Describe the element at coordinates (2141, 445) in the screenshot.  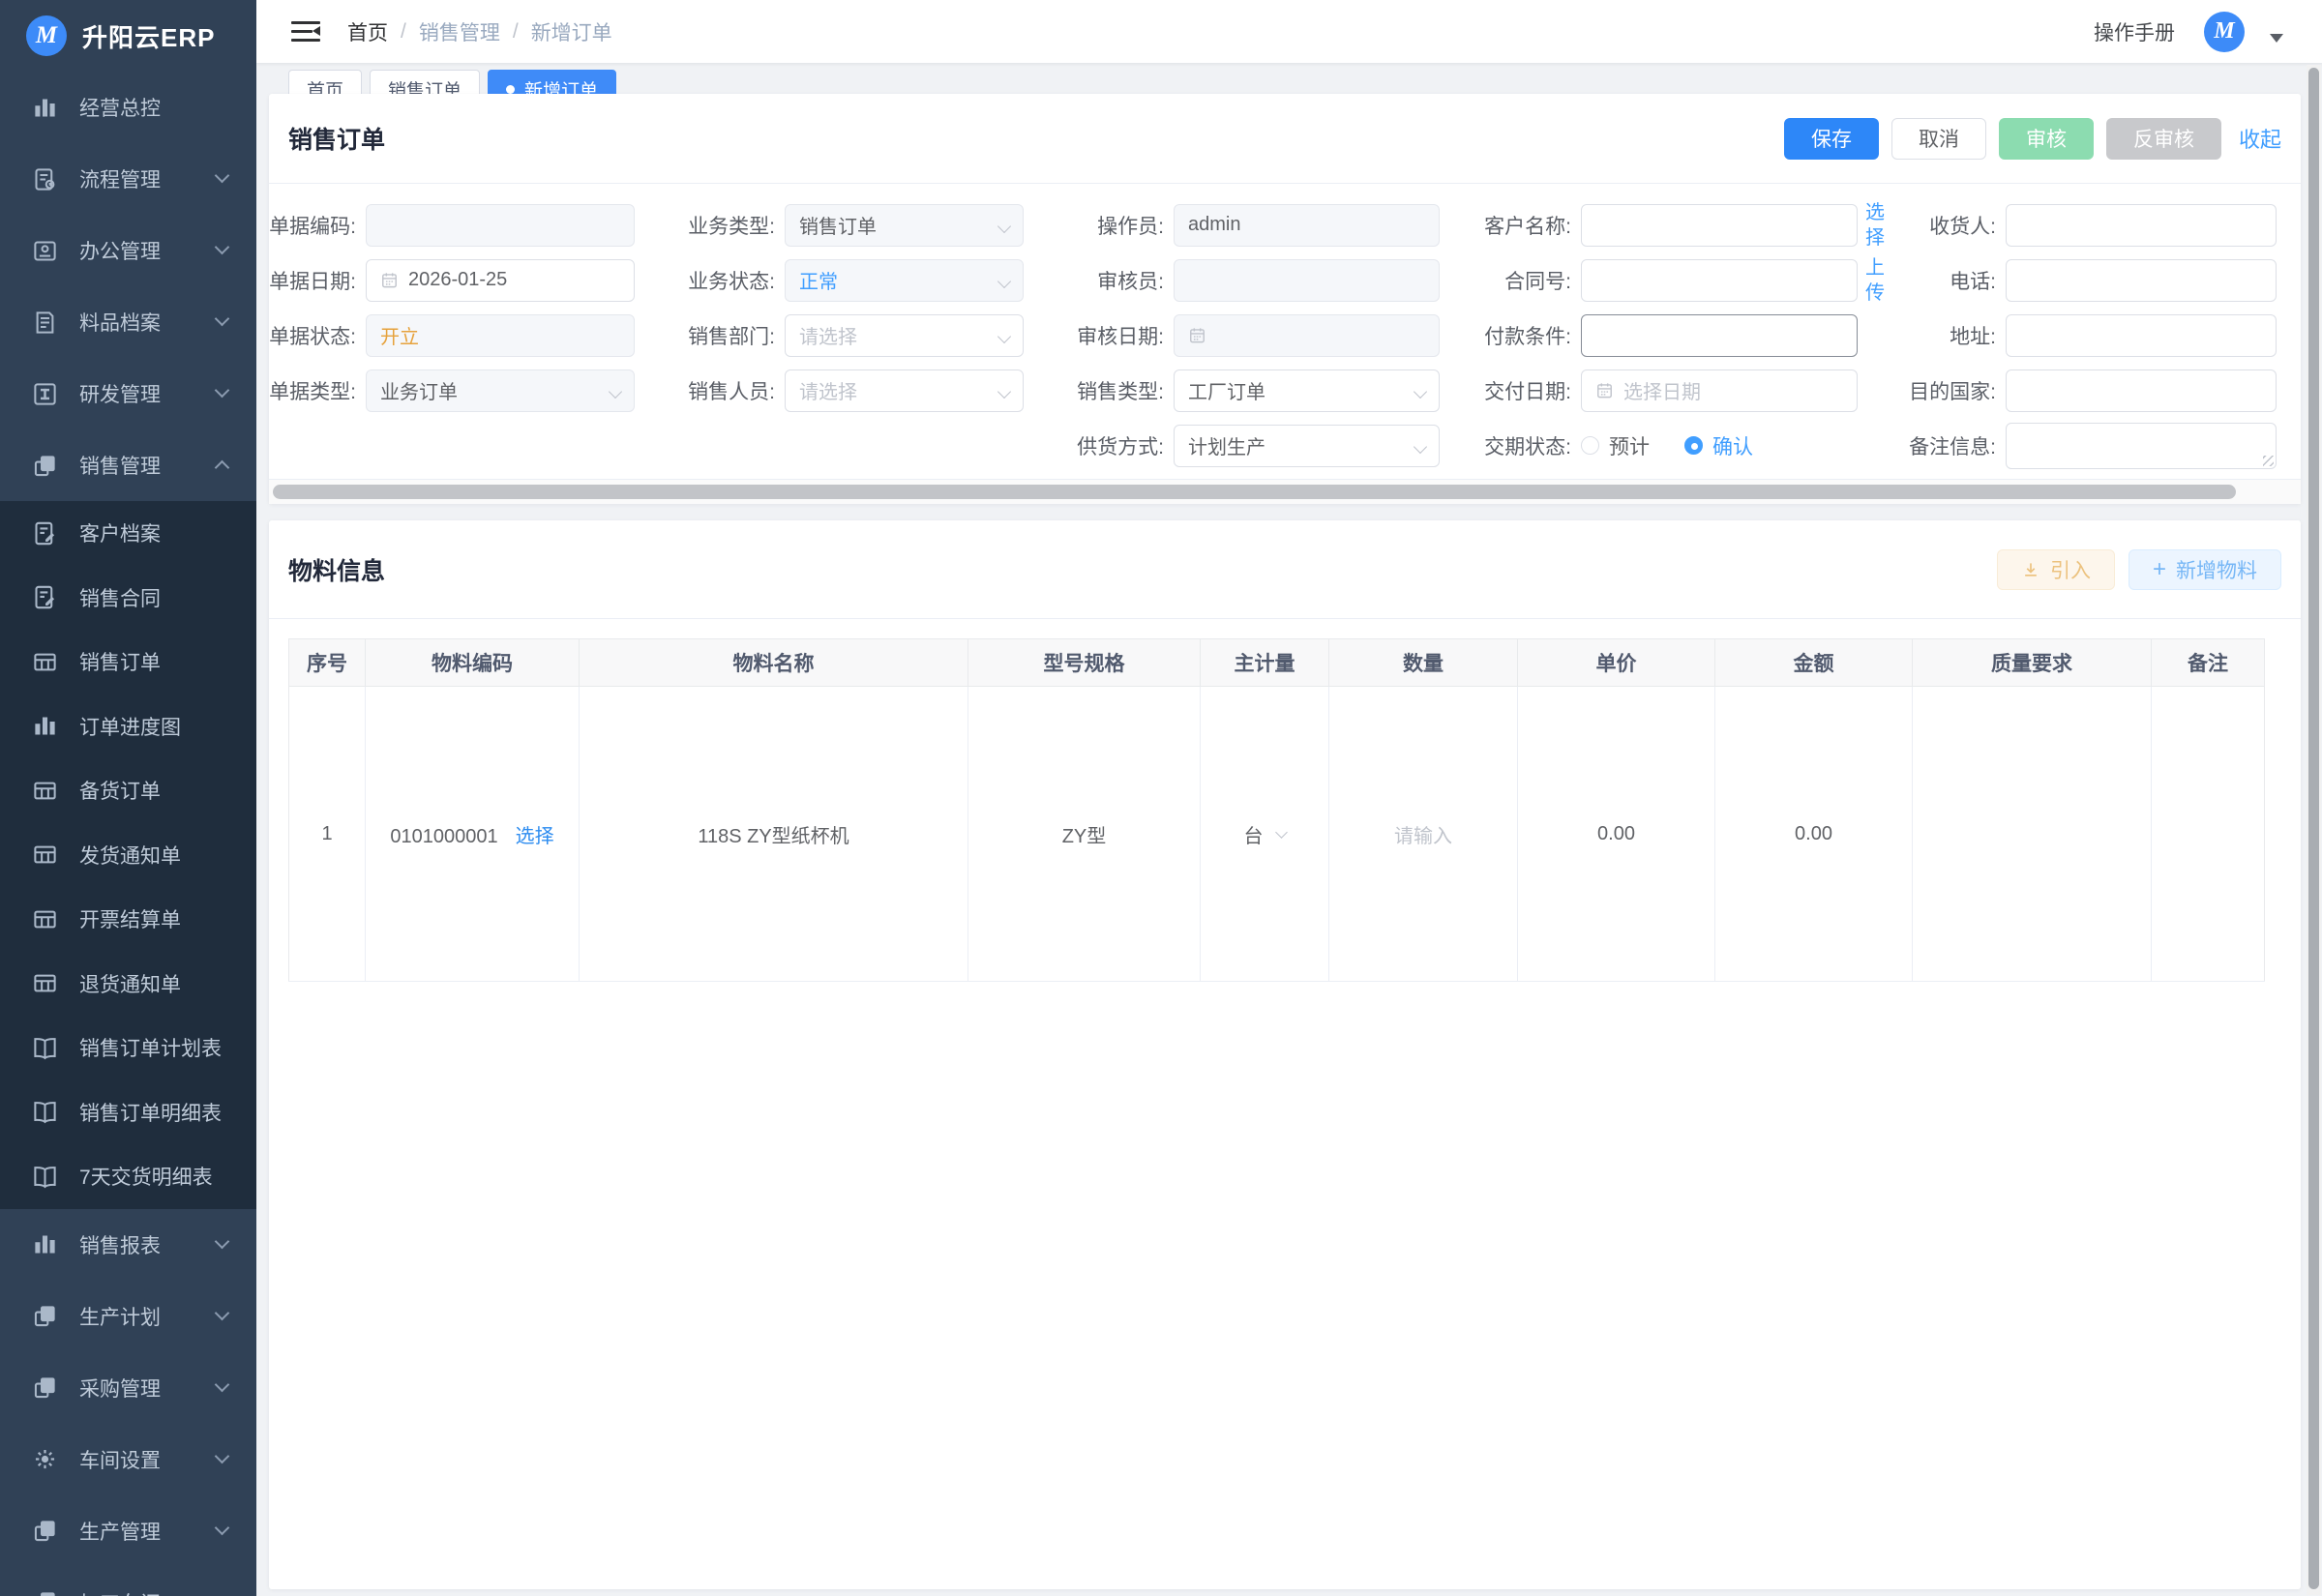
I see `remark-textarea` at that location.